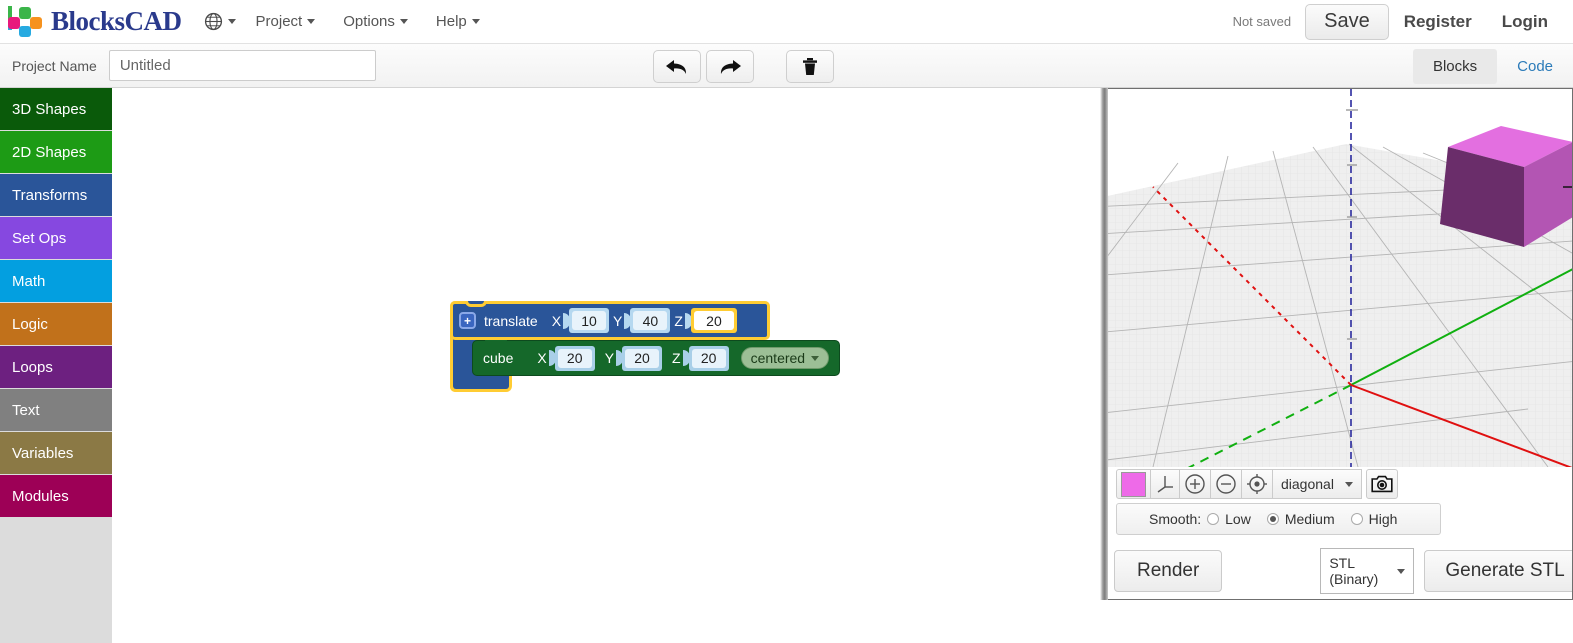 The height and width of the screenshot is (643, 1573). I want to click on view-angle-select: diagonal, so click(1317, 484).